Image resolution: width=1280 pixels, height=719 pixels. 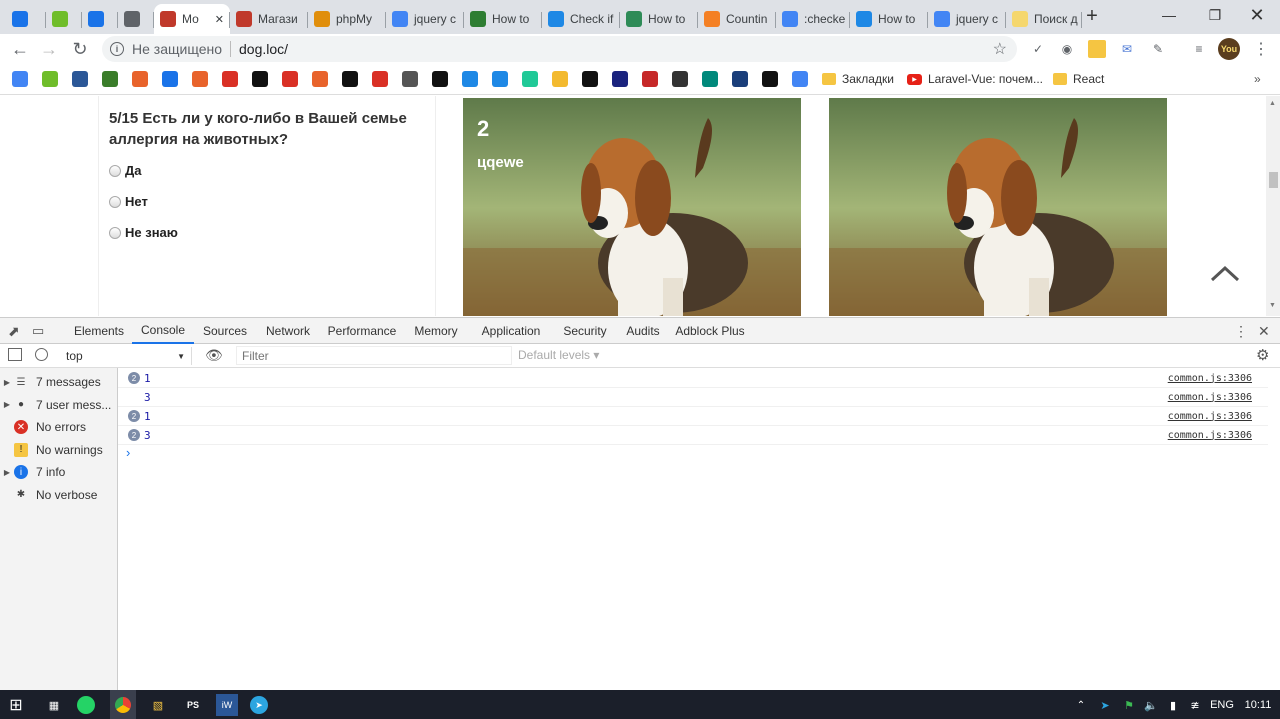 I want to click on wifi-icon: ≇, so click(x=1195, y=705).